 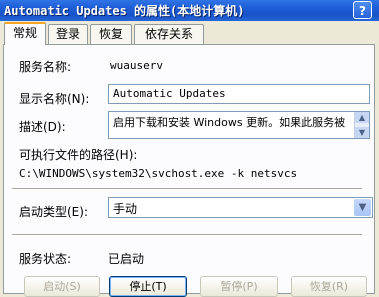 I want to click on startup-type-select: 手动 ▼, so click(x=240, y=207).